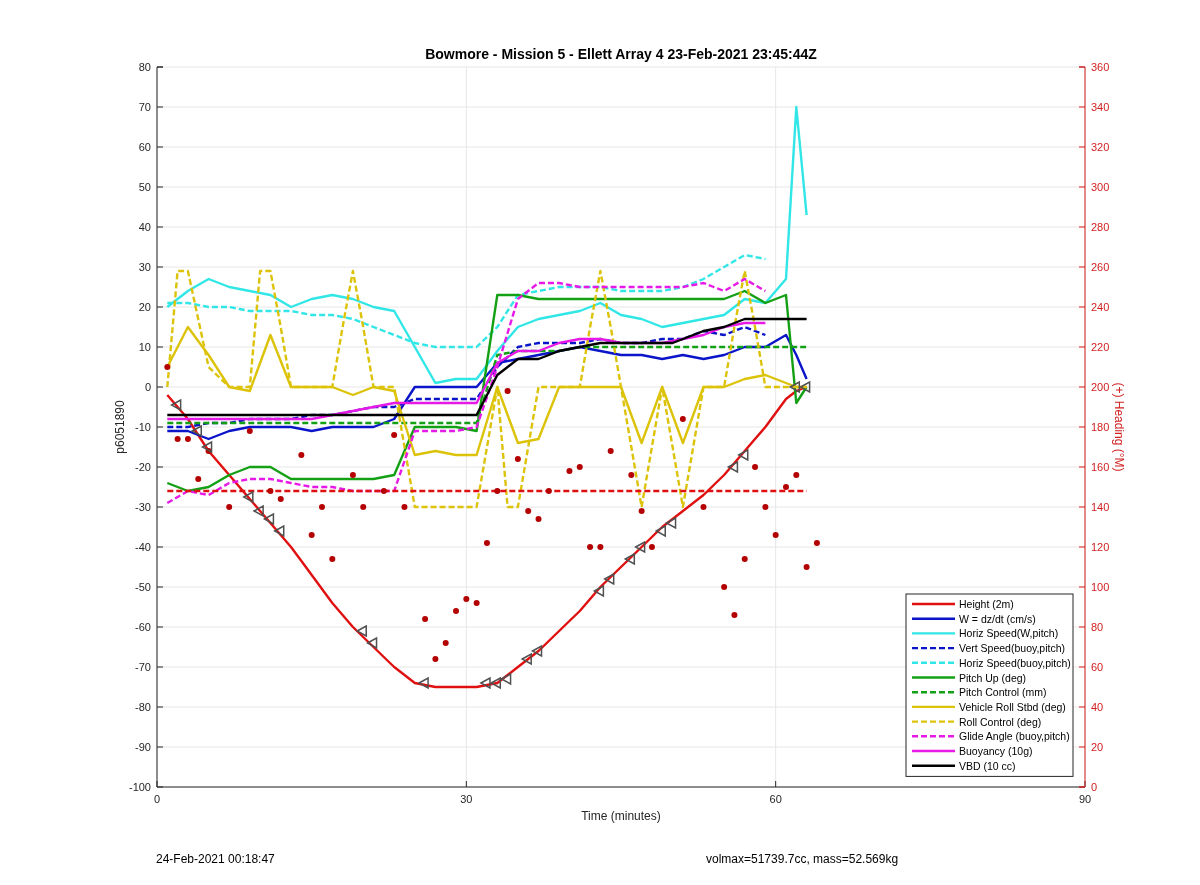 This screenshot has height=885, width=1200. What do you see at coordinates (1100, 547) in the screenshot?
I see `tick-label: 120` at bounding box center [1100, 547].